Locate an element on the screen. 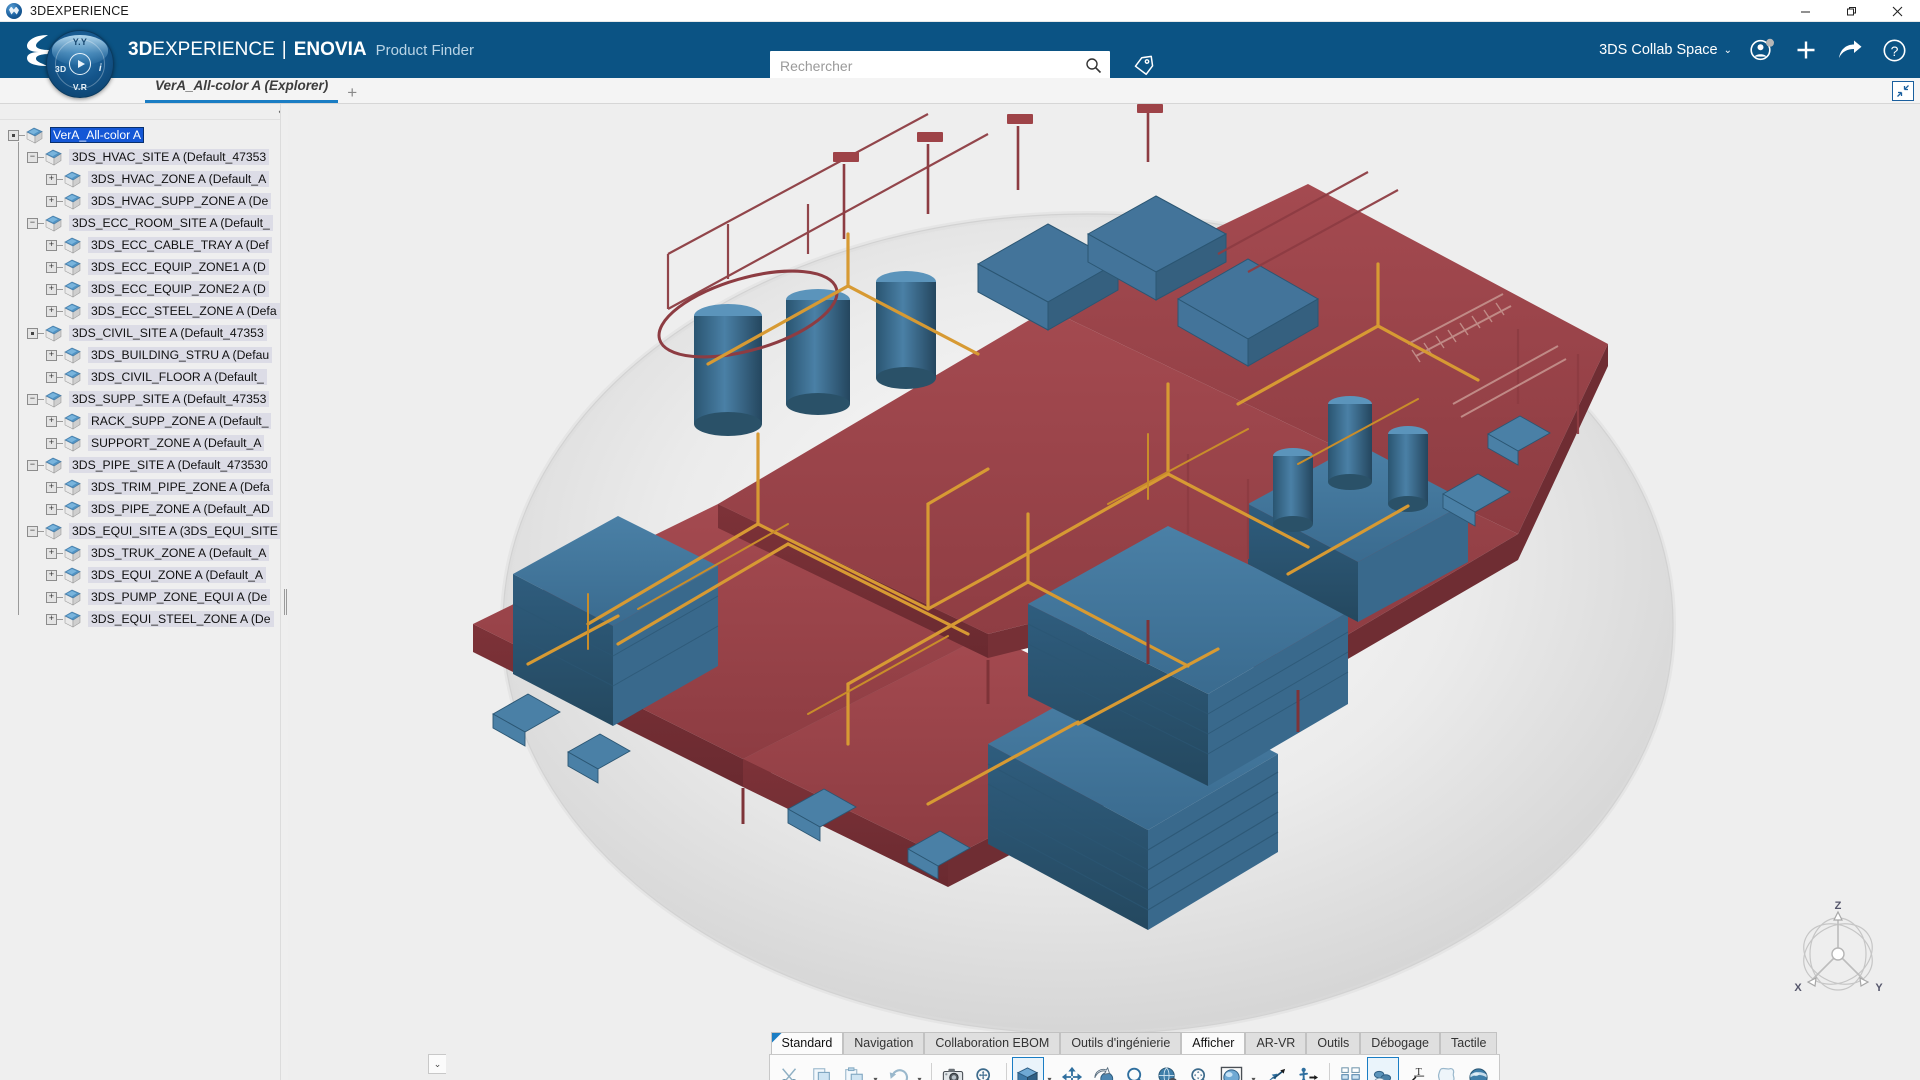 The width and height of the screenshot is (1920, 1080). tree-node: − 3DS_PIPE_SITE A (Default_473530 is located at coordinates (144, 465).